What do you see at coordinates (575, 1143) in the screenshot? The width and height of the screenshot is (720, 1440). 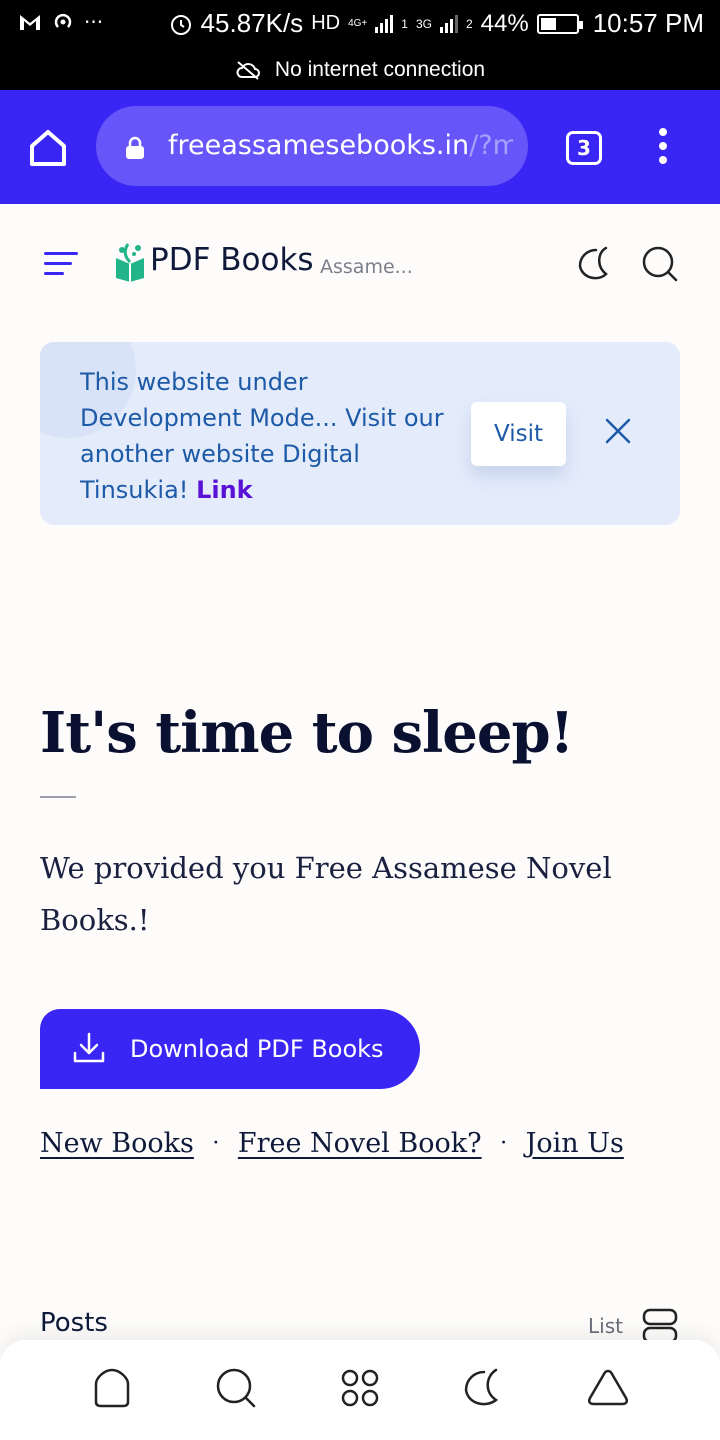 I see `link-join-us: Join Us` at bounding box center [575, 1143].